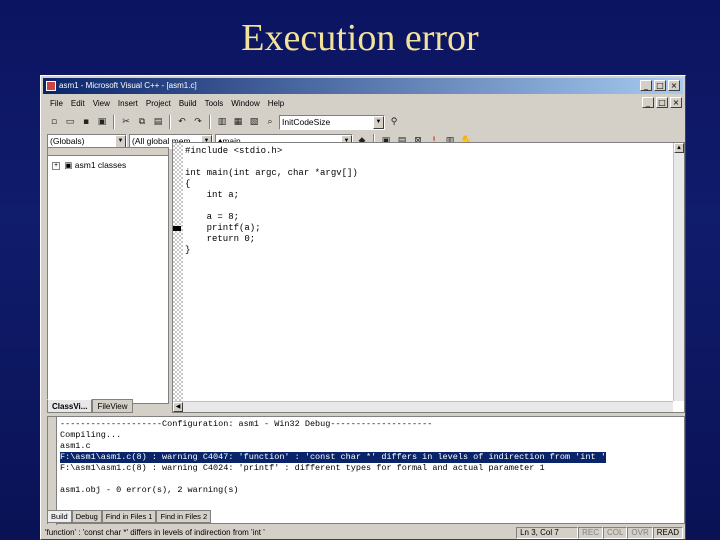 This screenshot has width=720, height=540. I want to click on editor-horizontal-scrollbar: ◀, so click(423, 406).